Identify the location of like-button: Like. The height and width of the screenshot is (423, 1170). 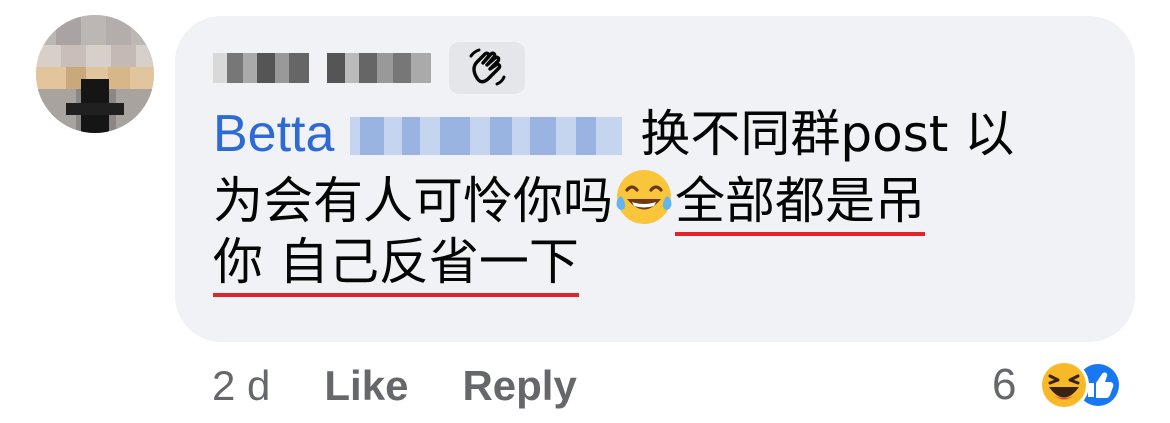
(366, 386).